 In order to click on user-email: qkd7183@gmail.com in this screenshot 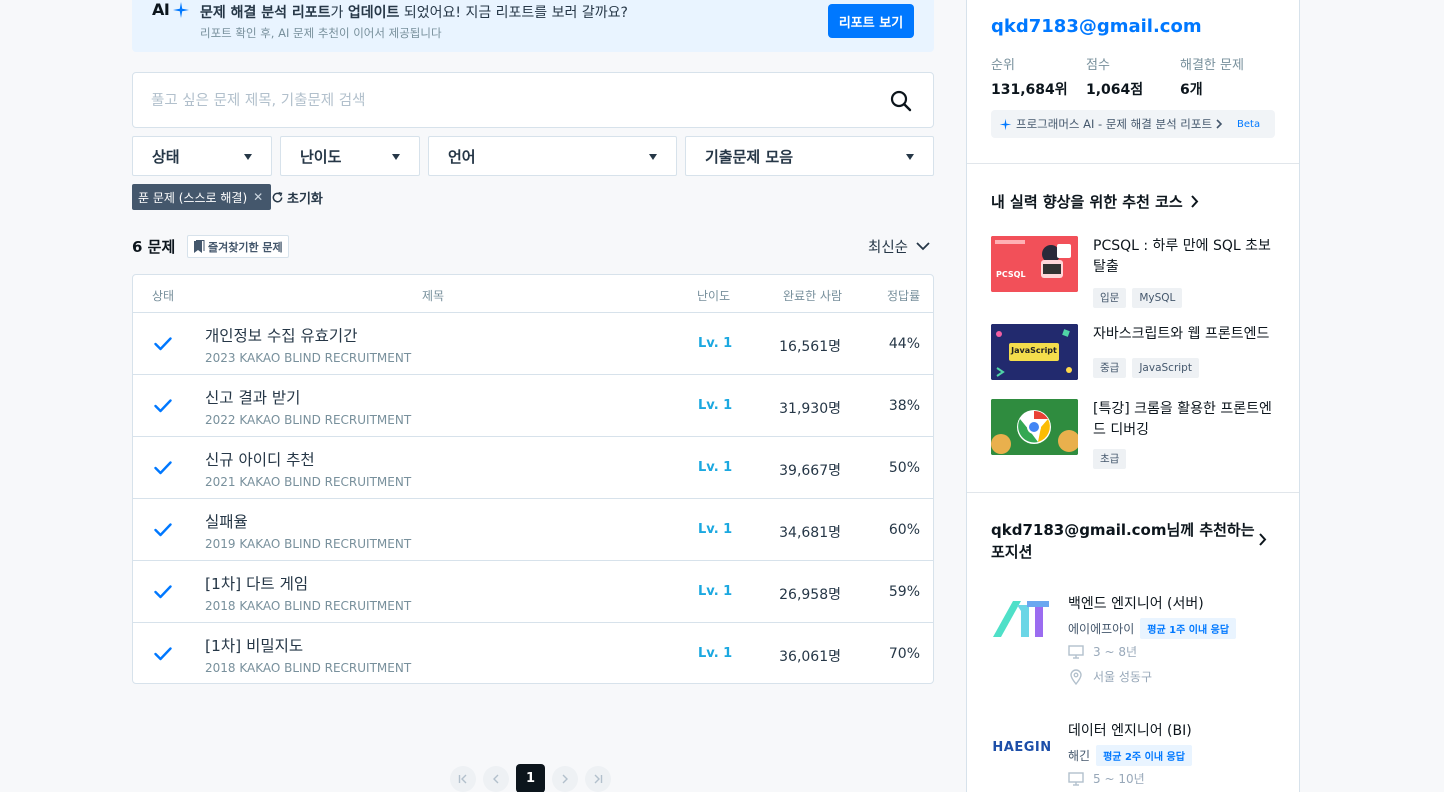, I will do `click(1096, 26)`.